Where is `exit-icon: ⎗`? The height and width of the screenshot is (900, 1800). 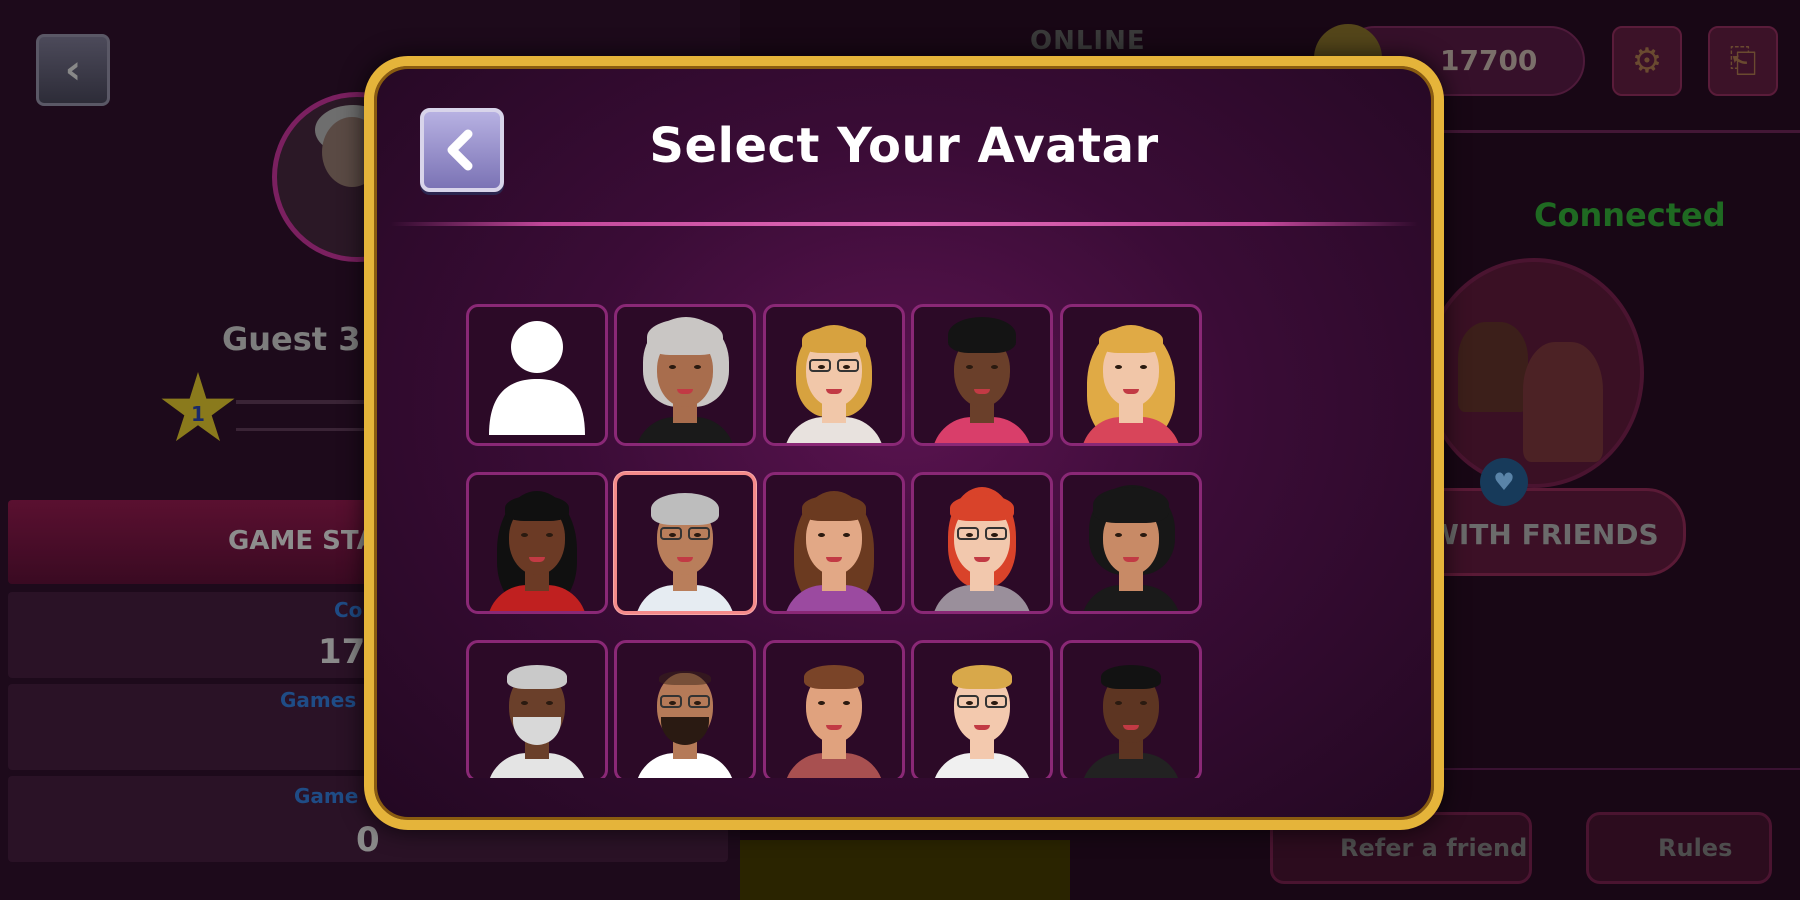 exit-icon: ⎗ is located at coordinates (1743, 61).